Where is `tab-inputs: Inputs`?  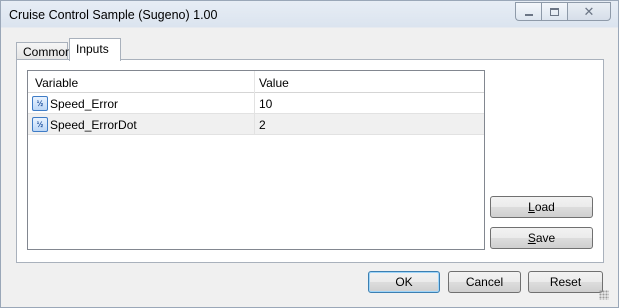
tab-inputs: Inputs is located at coordinates (95, 49).